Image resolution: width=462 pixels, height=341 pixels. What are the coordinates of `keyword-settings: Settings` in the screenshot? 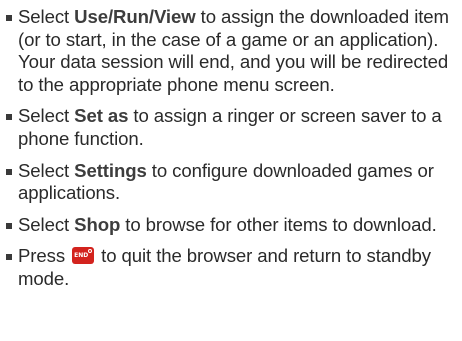 It's located at (110, 170).